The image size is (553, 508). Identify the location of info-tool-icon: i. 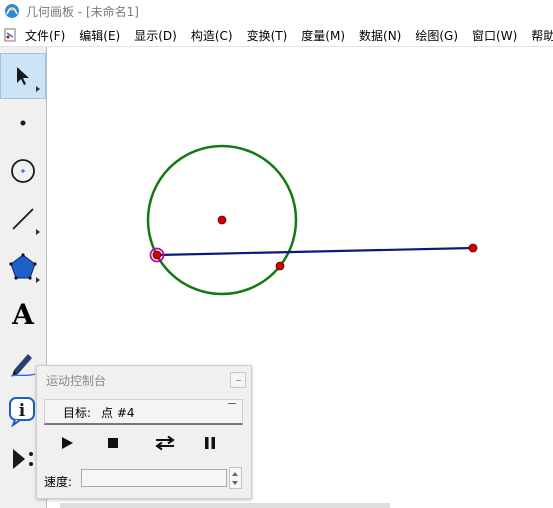
(22, 412).